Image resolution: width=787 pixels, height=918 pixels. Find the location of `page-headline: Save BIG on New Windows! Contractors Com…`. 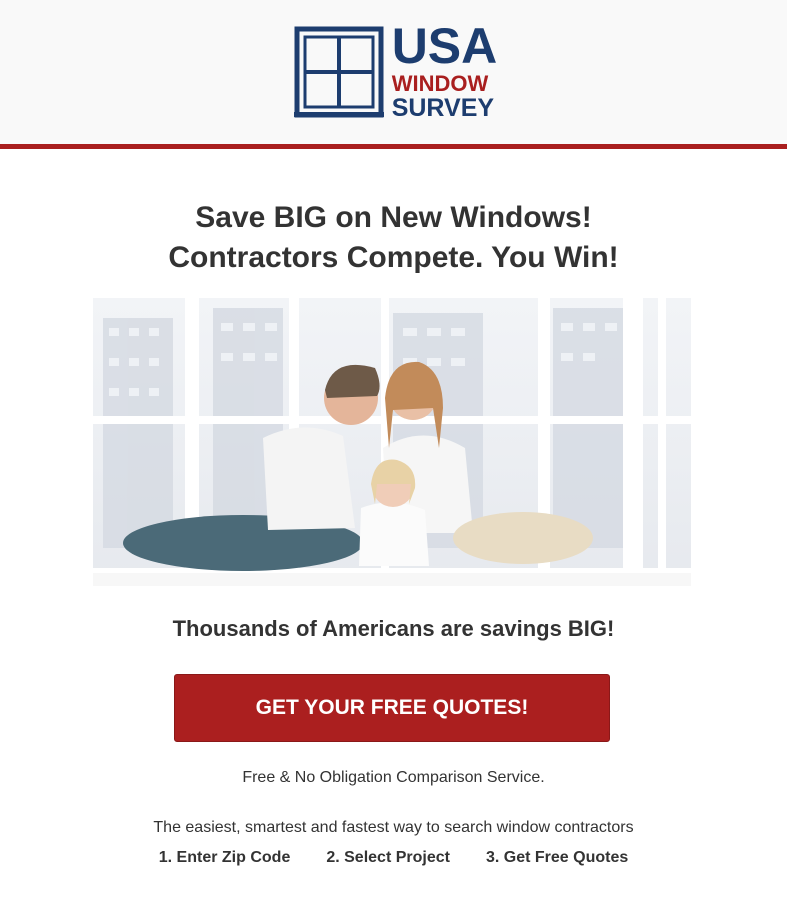

page-headline: Save BIG on New Windows! Contractors Com… is located at coordinates (393, 238).